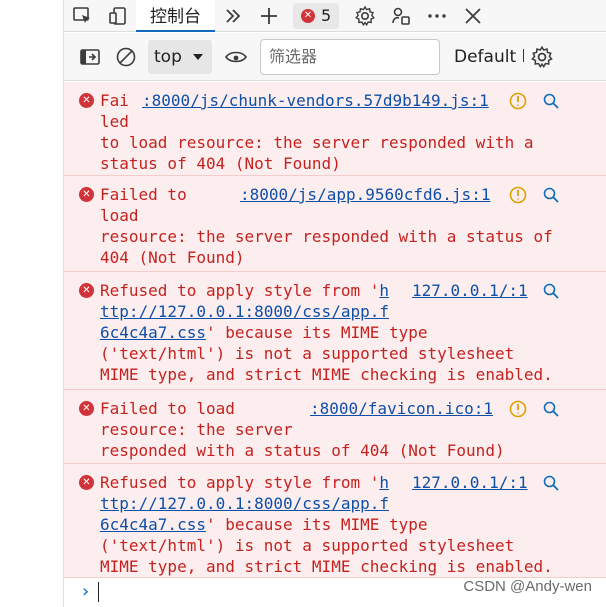 This screenshot has width=606, height=607. What do you see at coordinates (350, 56) in the screenshot?
I see `filter-input` at bounding box center [350, 56].